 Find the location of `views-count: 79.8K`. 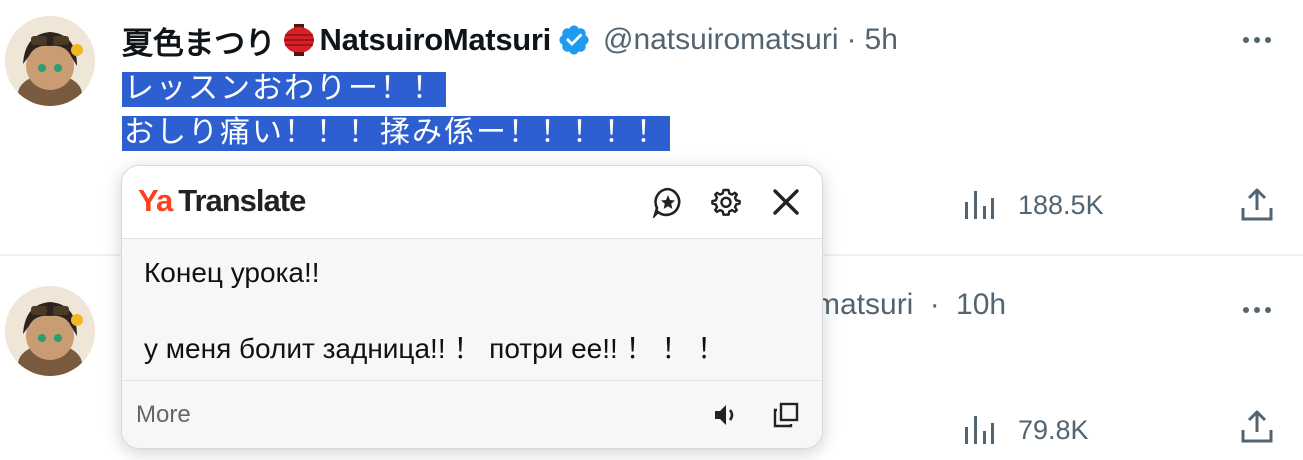

views-count: 79.8K is located at coordinates (1053, 429).